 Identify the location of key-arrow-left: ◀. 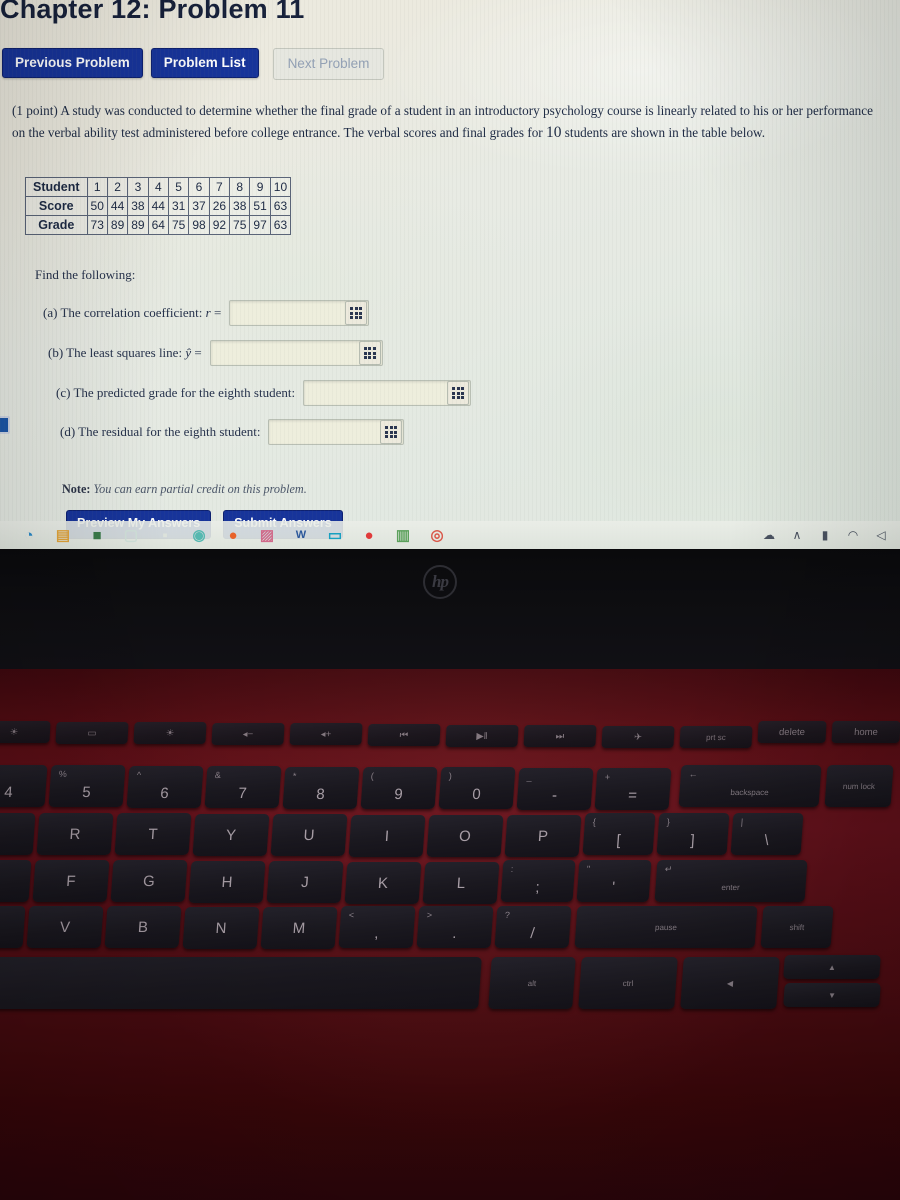
(730, 983).